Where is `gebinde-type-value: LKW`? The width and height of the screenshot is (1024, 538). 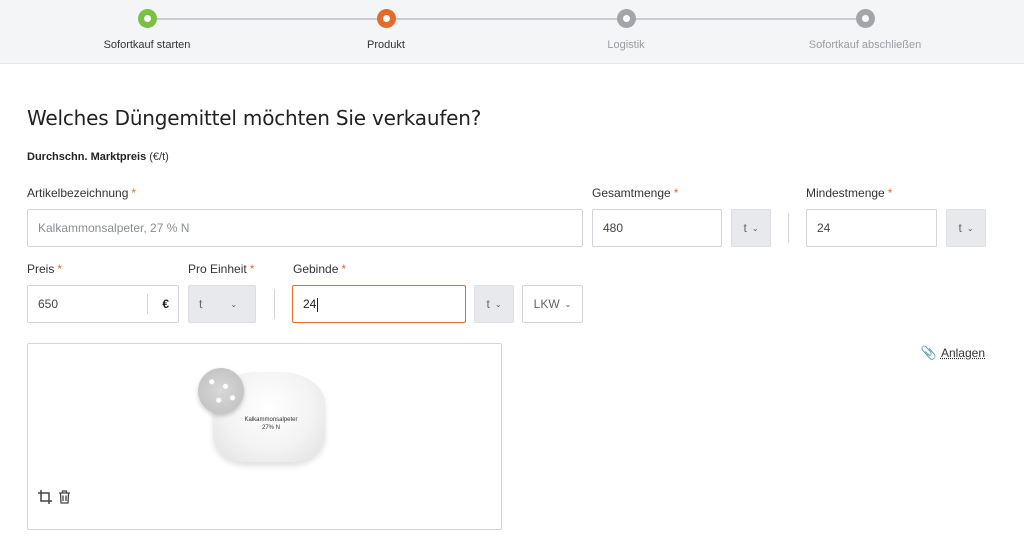 gebinde-type-value: LKW is located at coordinates (546, 304).